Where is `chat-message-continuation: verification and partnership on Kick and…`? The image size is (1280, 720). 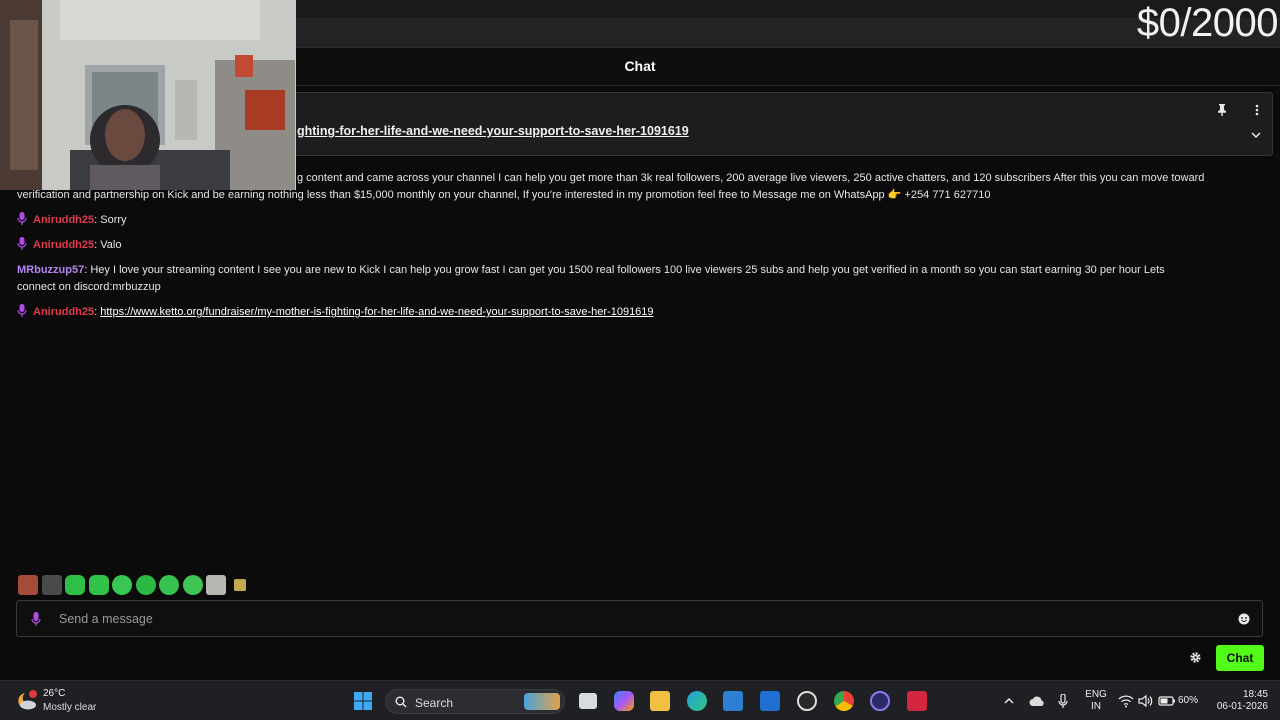 chat-message-continuation: verification and partnership on Kick and… is located at coordinates (503, 195).